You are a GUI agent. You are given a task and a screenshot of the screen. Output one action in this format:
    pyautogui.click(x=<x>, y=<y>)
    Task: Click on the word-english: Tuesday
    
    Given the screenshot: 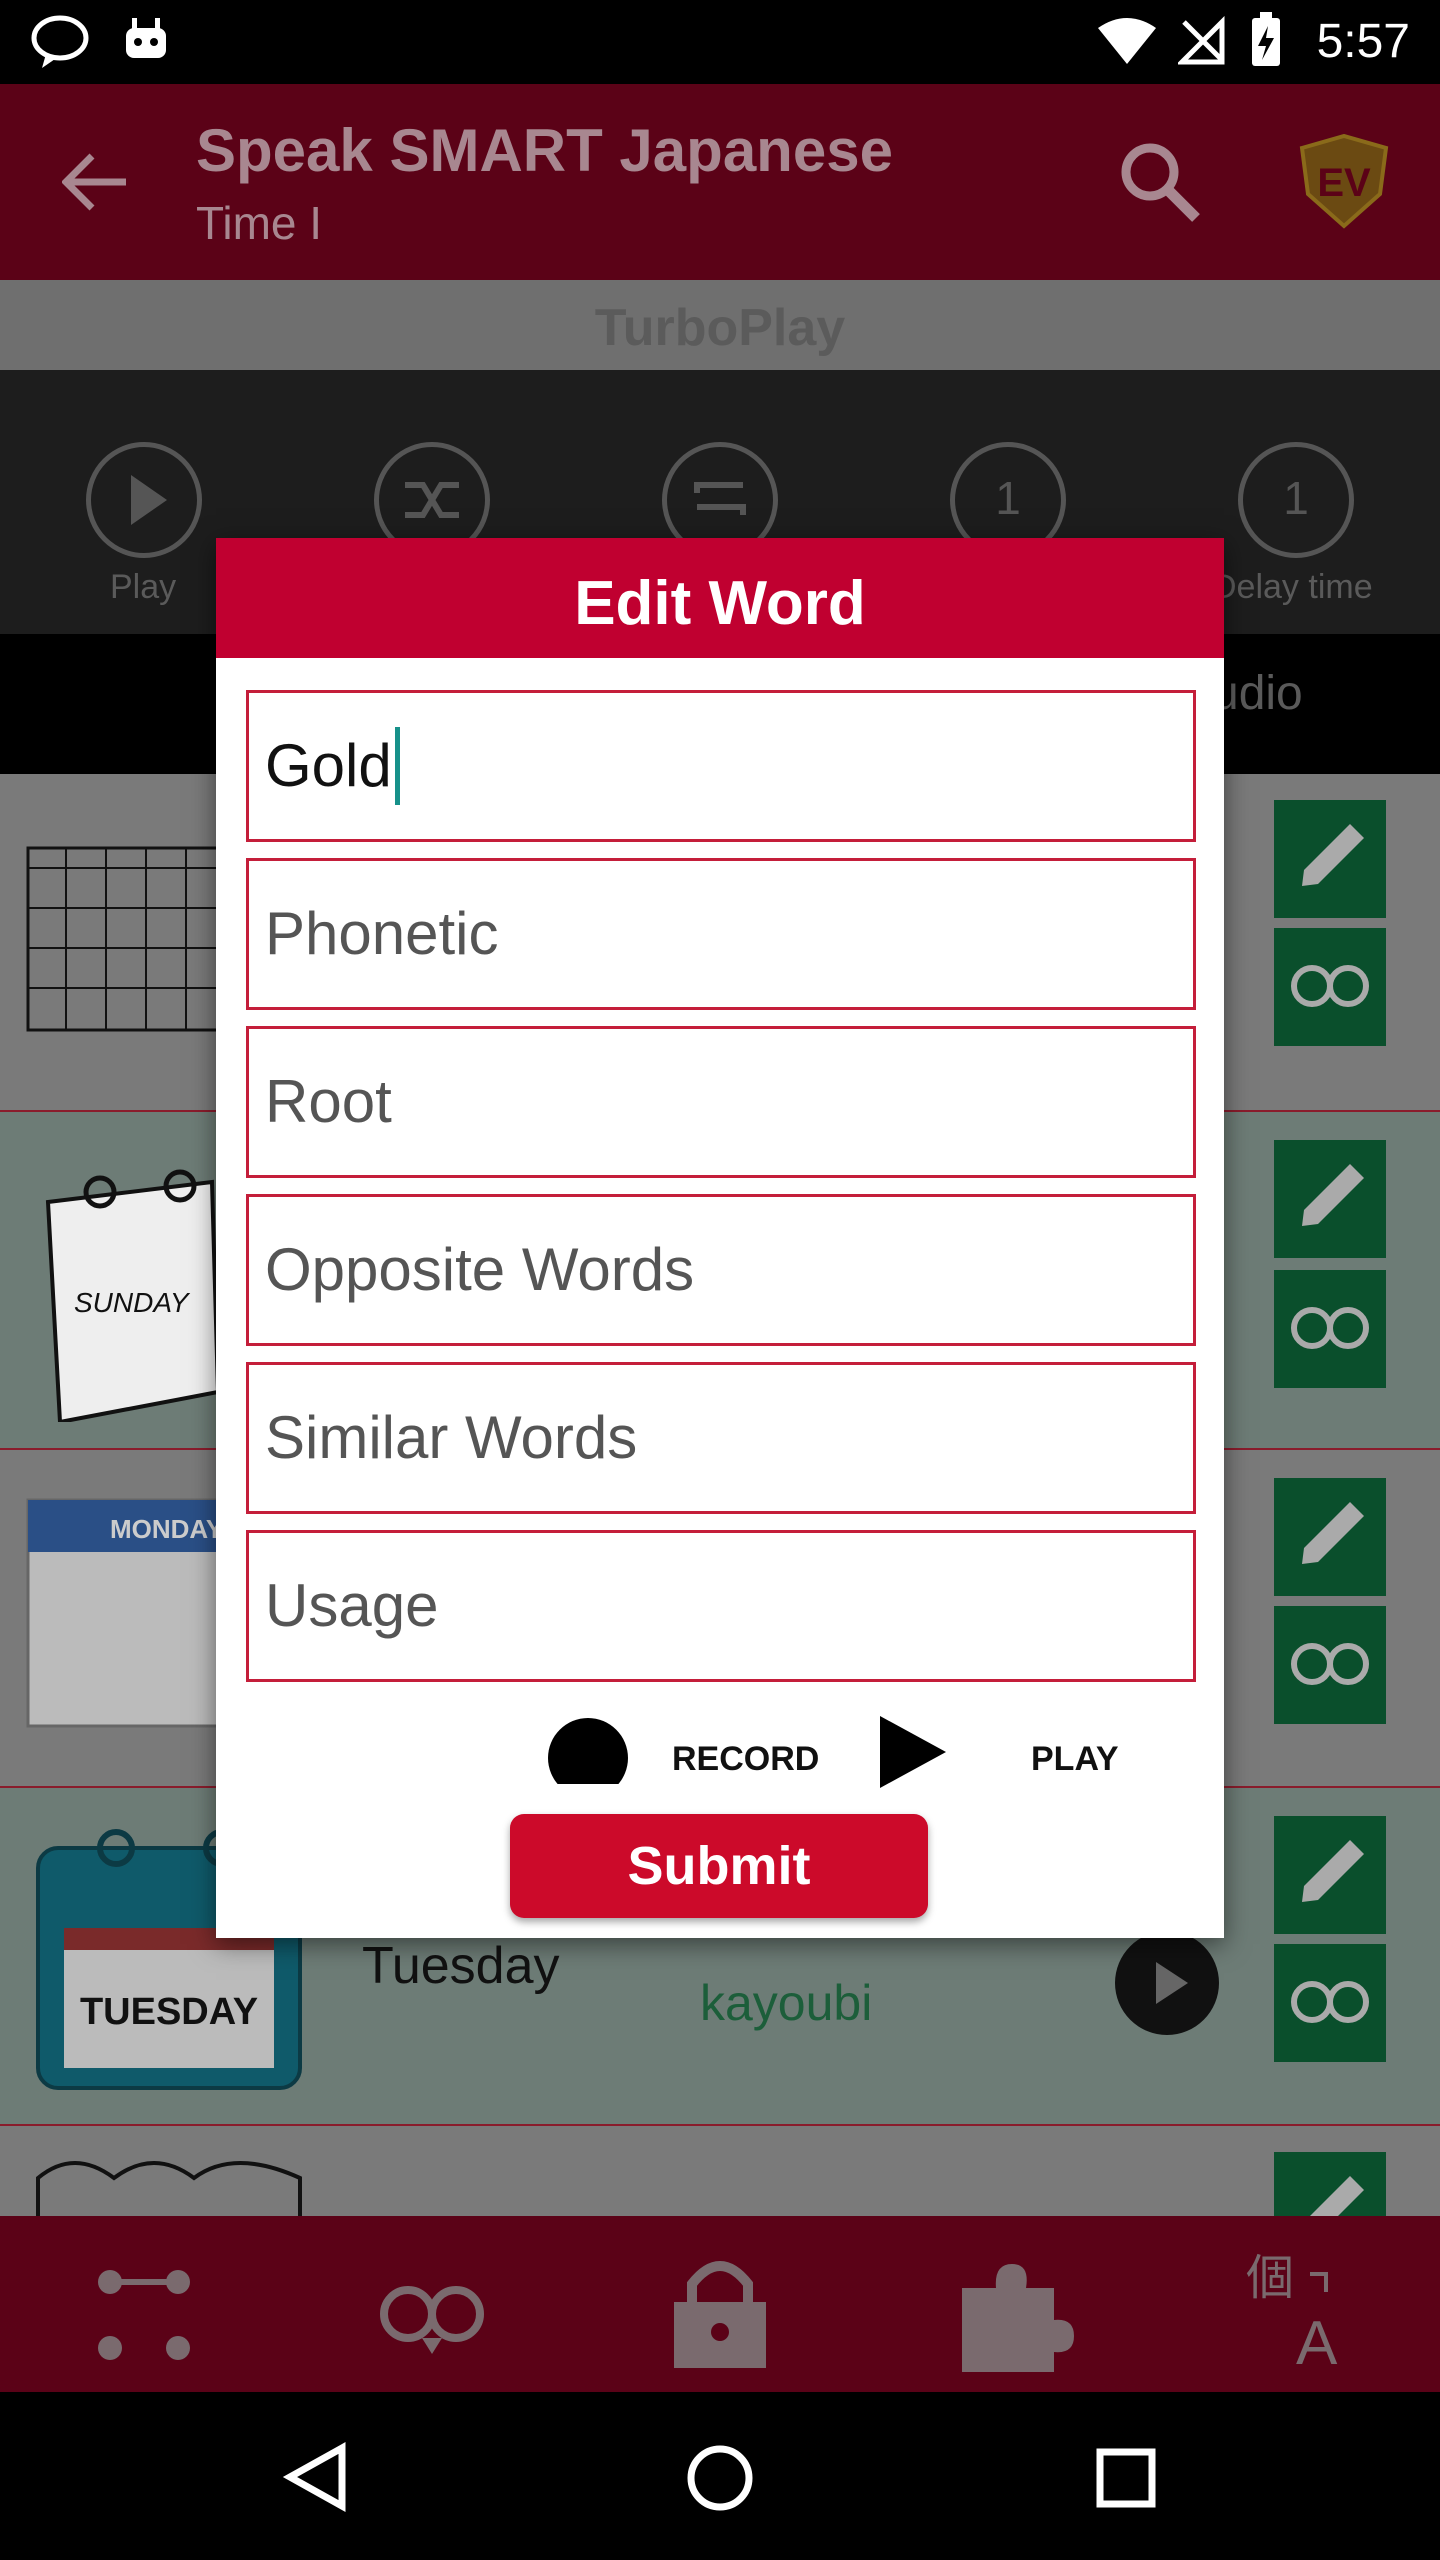 What is the action you would take?
    pyautogui.click(x=461, y=1966)
    